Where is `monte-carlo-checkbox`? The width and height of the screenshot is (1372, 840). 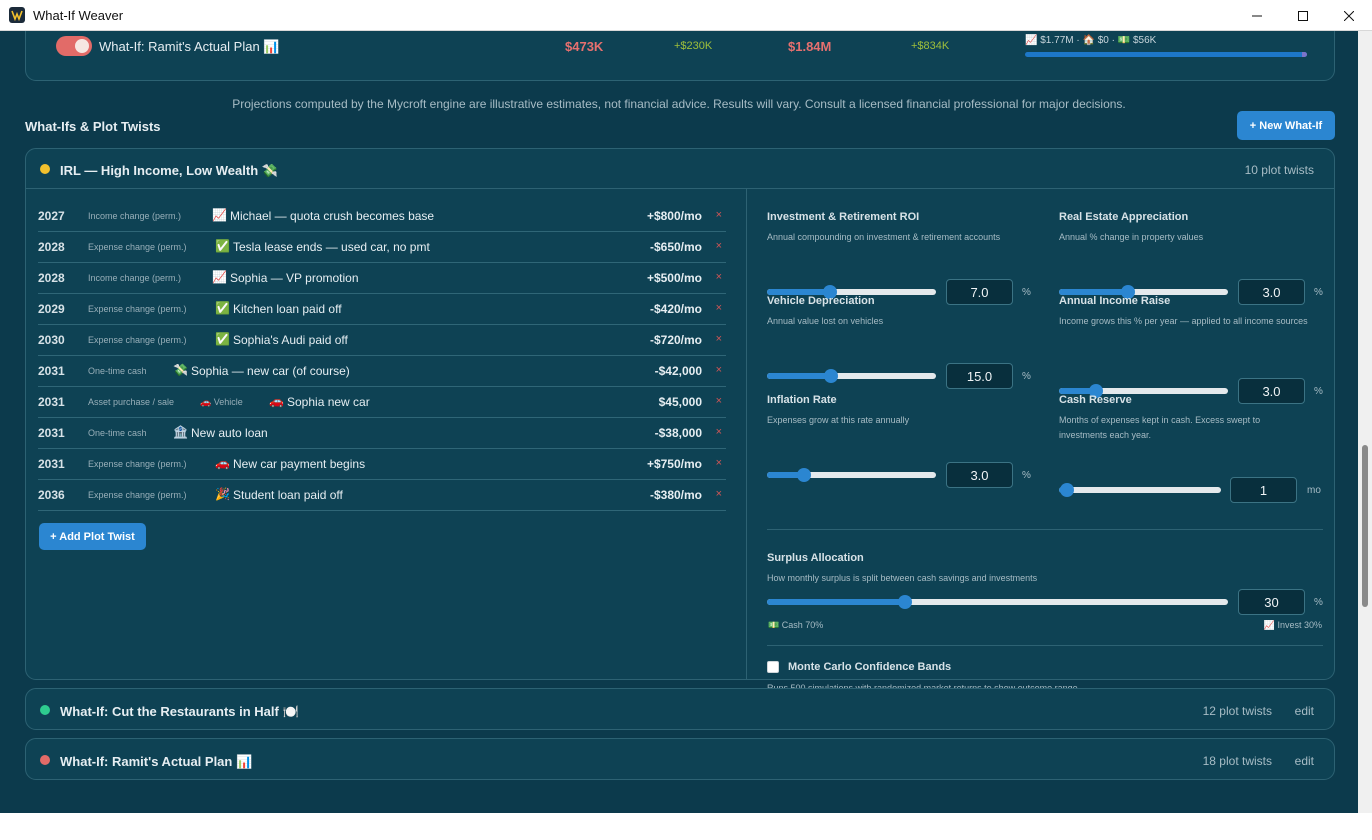 monte-carlo-checkbox is located at coordinates (773, 667).